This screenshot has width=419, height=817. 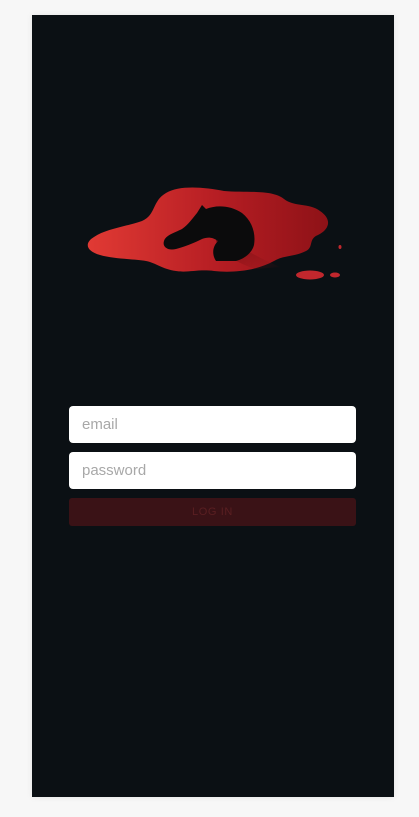 What do you see at coordinates (212, 512) in the screenshot?
I see `login-button: LOG IN` at bounding box center [212, 512].